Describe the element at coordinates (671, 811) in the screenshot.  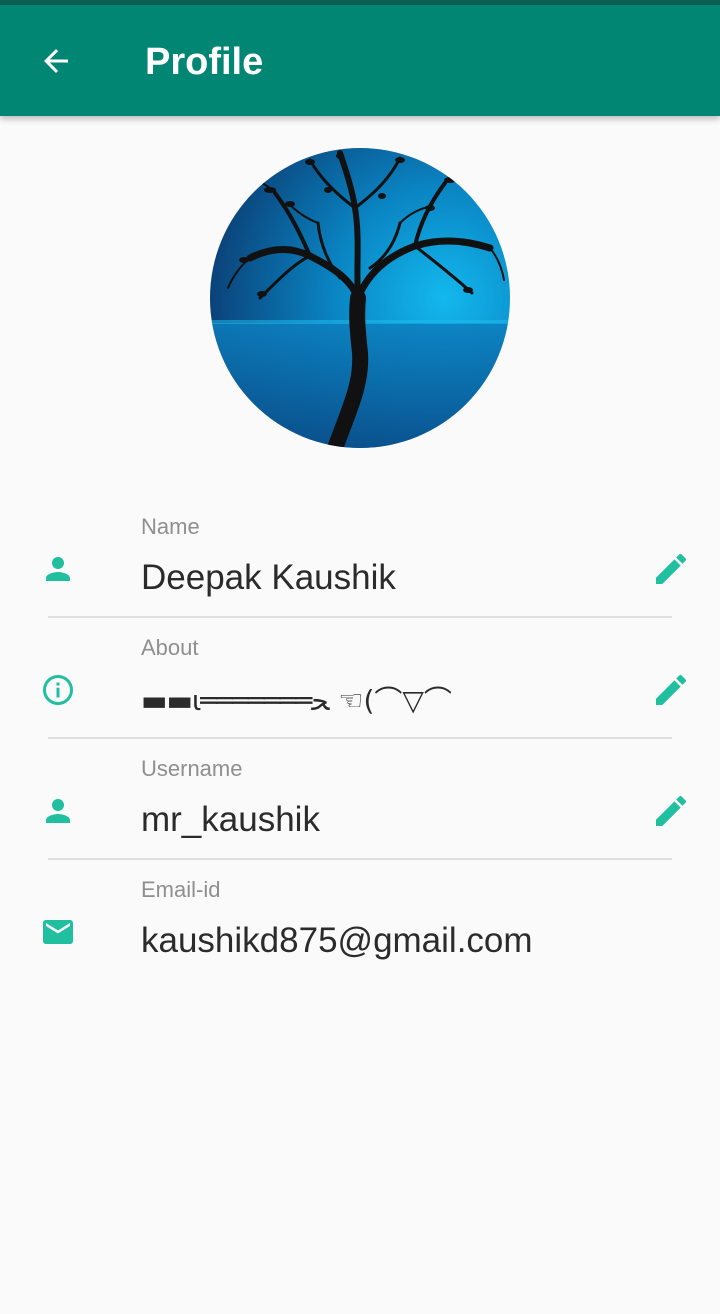
I see `edit-username-pencil-icon` at that location.